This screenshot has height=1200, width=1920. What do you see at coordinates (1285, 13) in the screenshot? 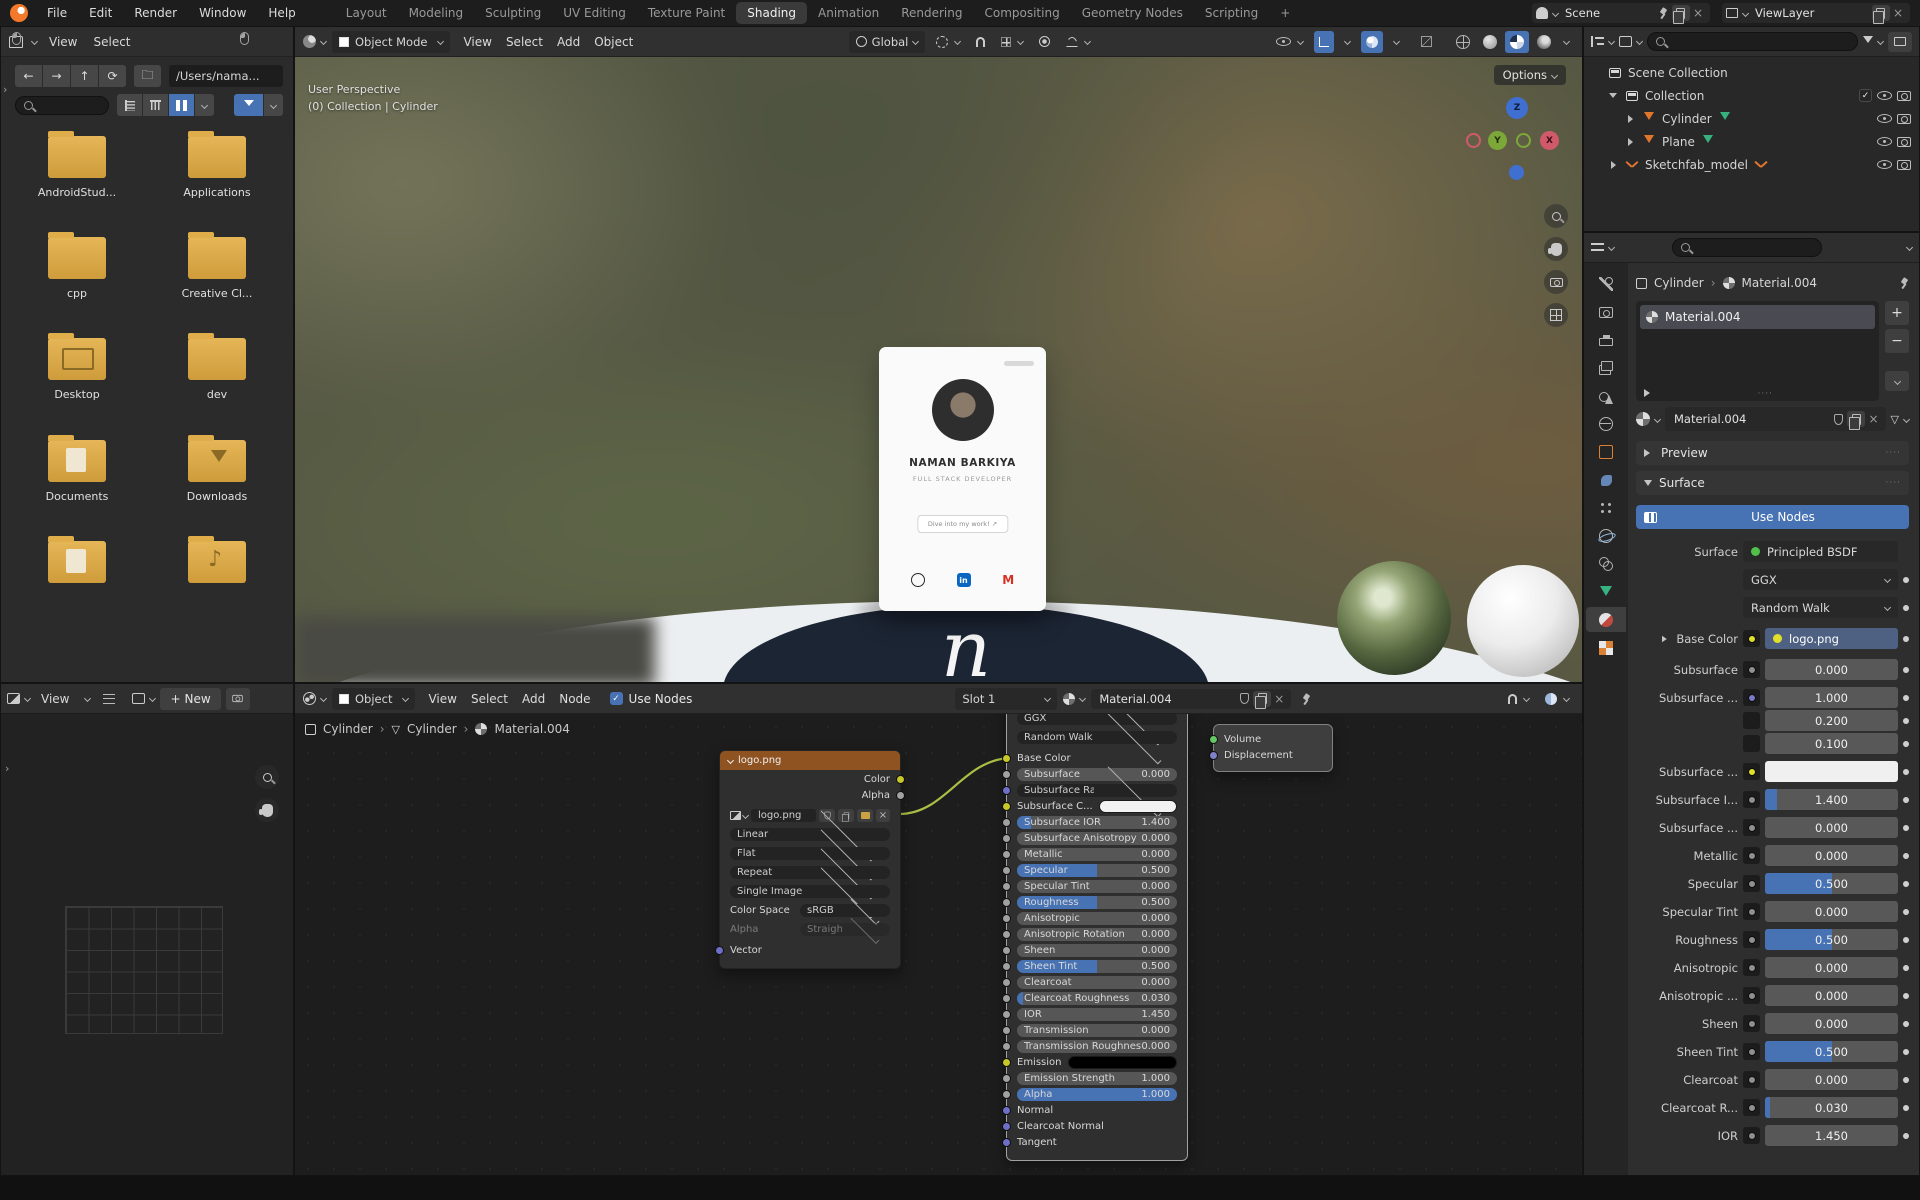
I see `workspace-tab: +` at bounding box center [1285, 13].